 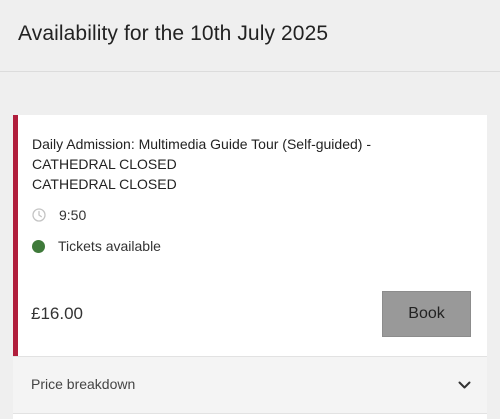 I want to click on availability-status: Tickets available, so click(x=109, y=246).